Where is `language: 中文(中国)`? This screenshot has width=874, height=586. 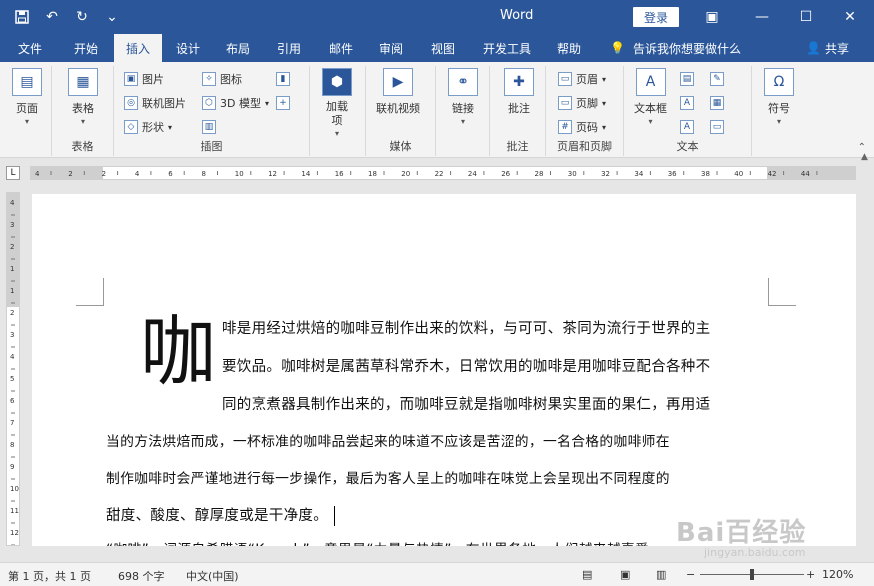 language: 中文(中国) is located at coordinates (212, 576).